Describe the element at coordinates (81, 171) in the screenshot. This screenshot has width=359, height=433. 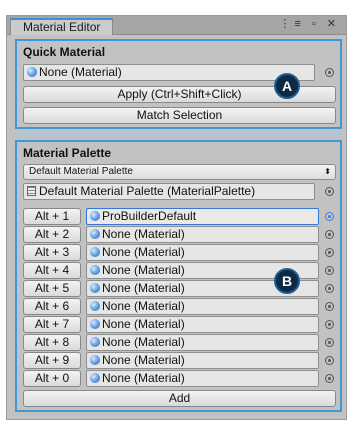
I see `palette-dropdown-value: Default Material Palette` at that location.